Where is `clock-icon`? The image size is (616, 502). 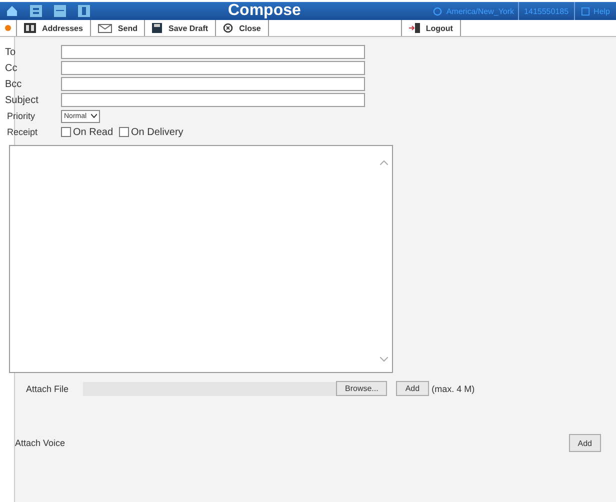
clock-icon is located at coordinates (437, 11).